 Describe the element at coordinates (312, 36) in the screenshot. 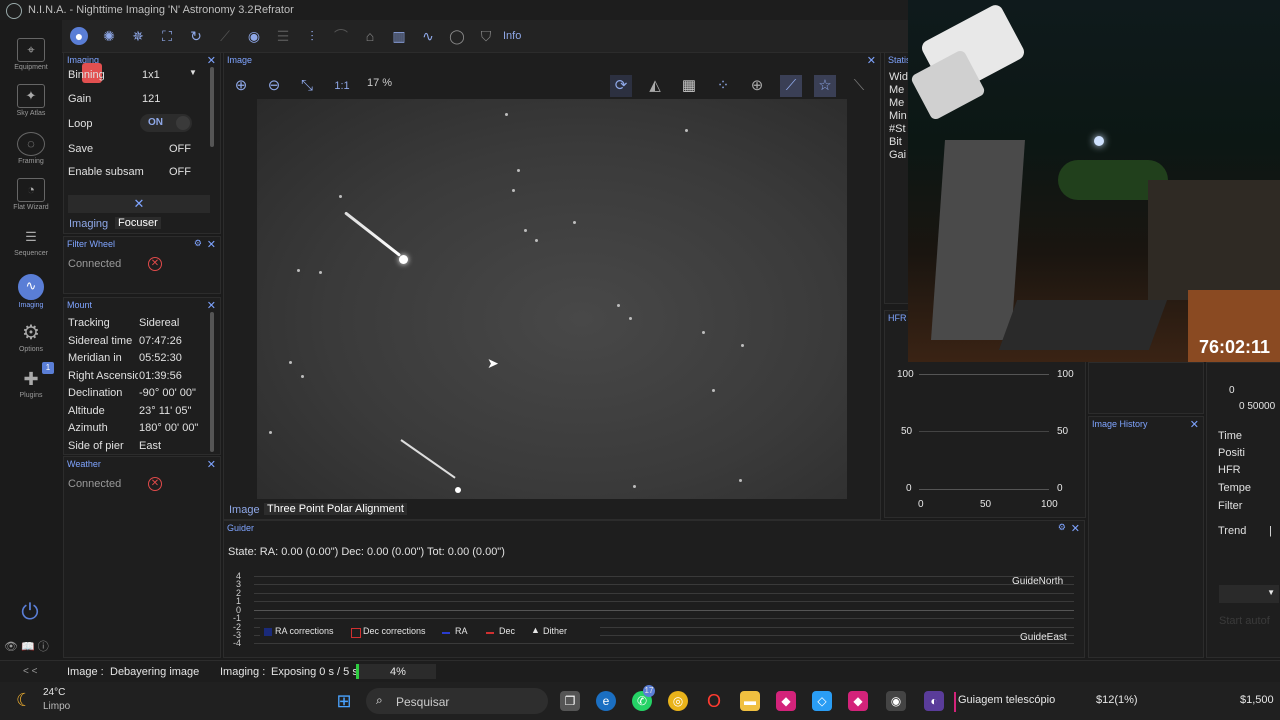

I see `sliders-icon: ⫶` at that location.